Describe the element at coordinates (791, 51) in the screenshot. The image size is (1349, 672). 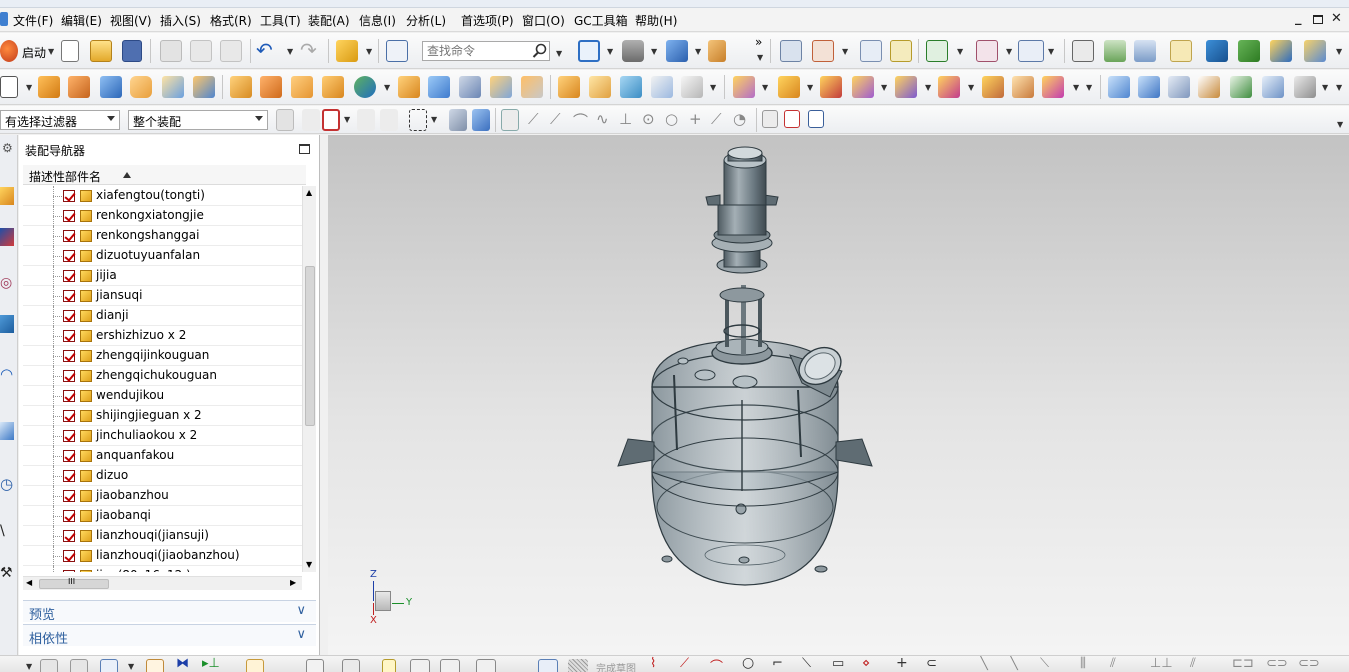
I see `sketch-section-icon` at that location.